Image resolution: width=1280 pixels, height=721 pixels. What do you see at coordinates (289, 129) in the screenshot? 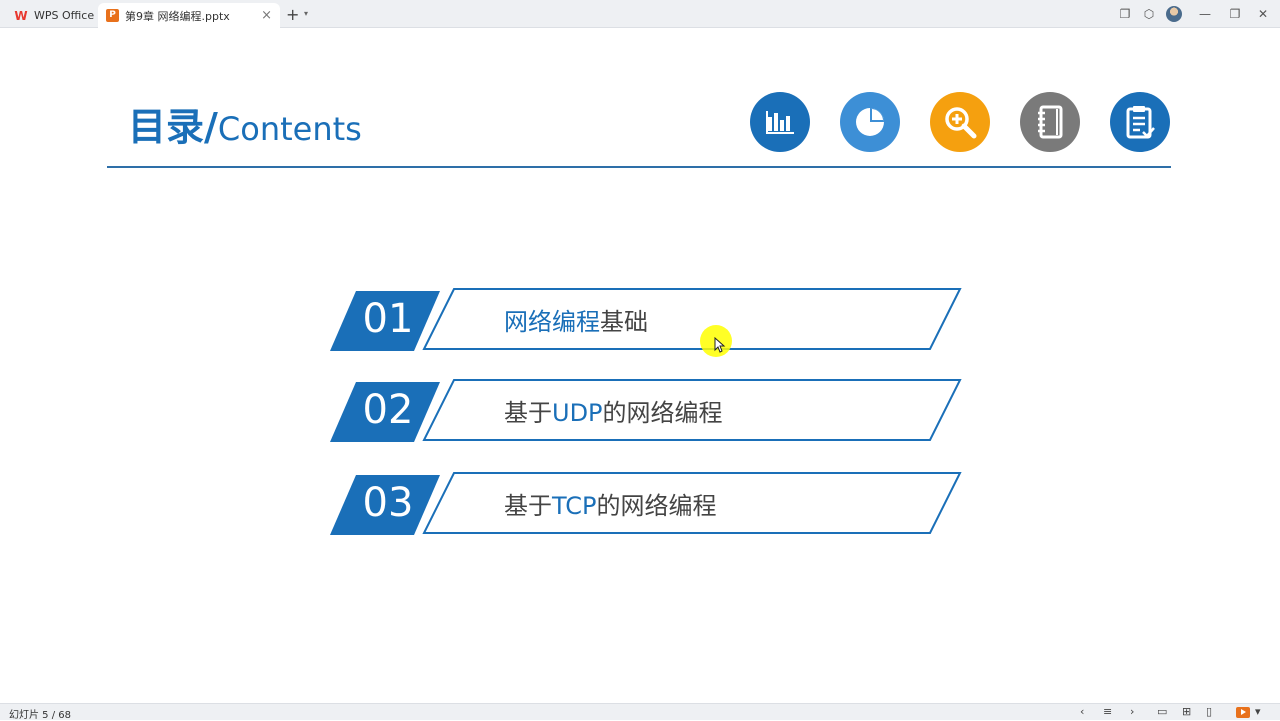
I see `title-english: Contents` at bounding box center [289, 129].